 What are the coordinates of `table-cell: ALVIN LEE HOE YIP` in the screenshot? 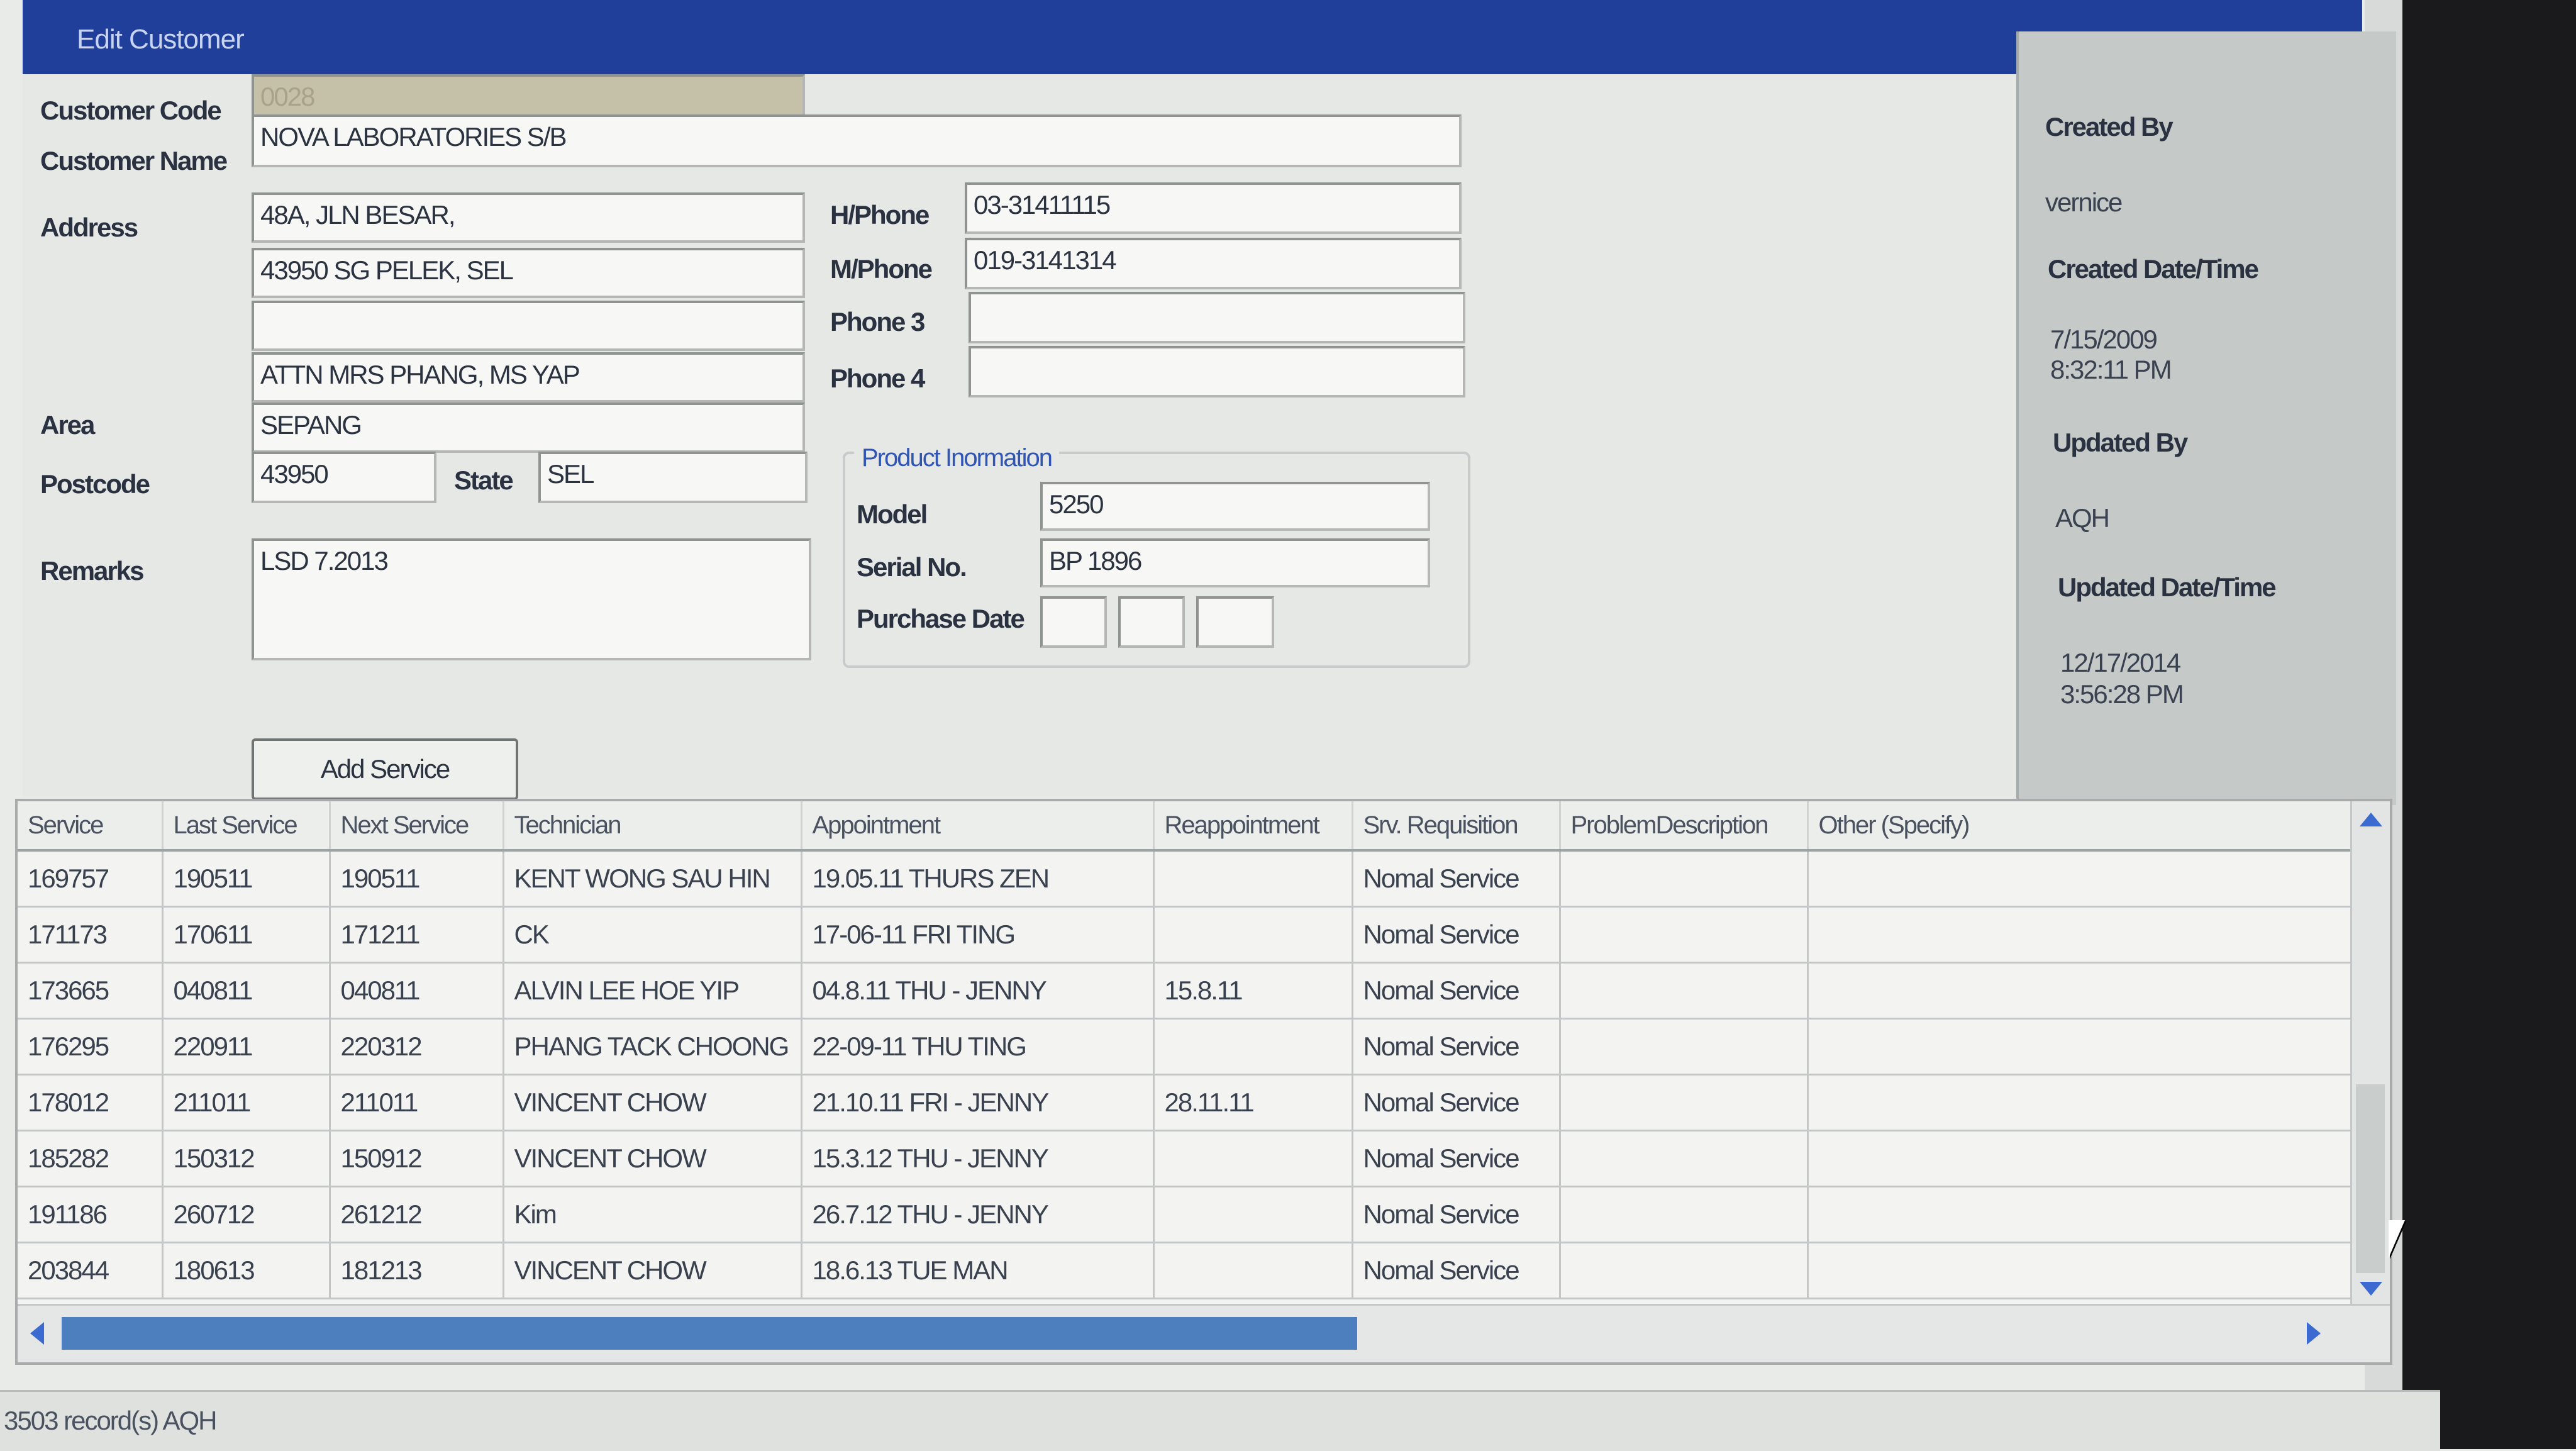 It's located at (652, 991).